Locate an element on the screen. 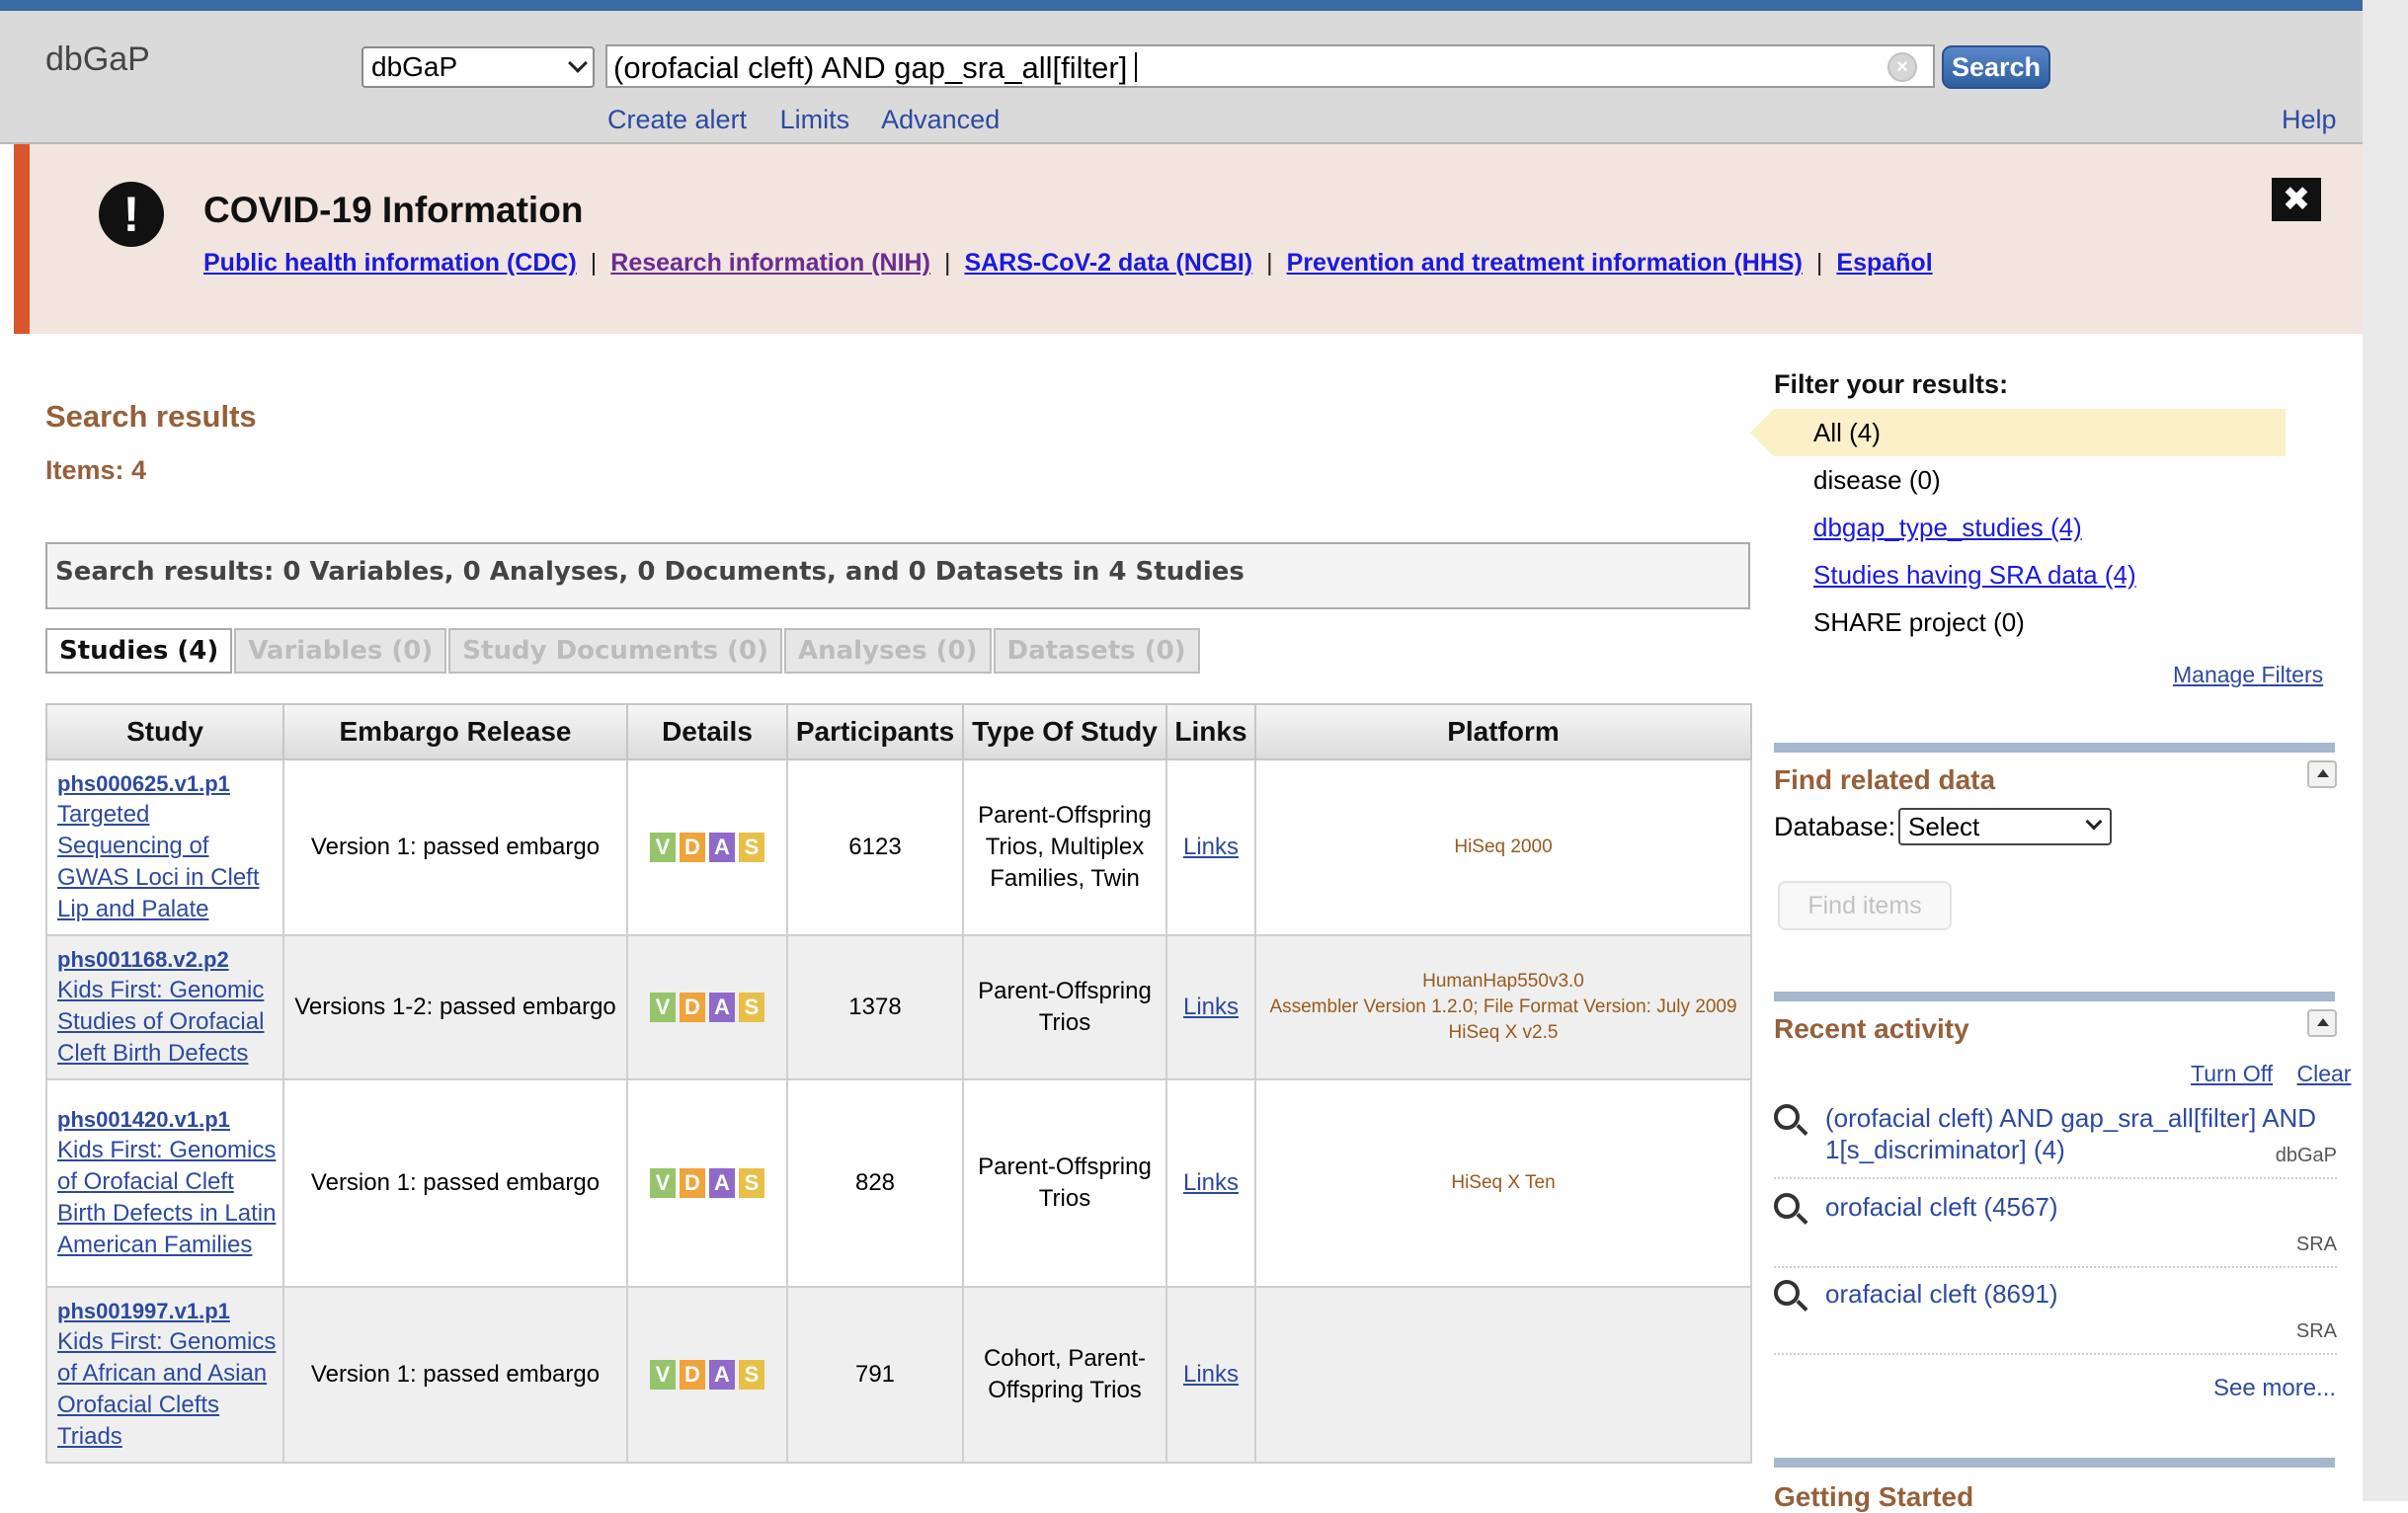 The image size is (2408, 1513). find-related-title: Find related data is located at coordinates (1885, 779).